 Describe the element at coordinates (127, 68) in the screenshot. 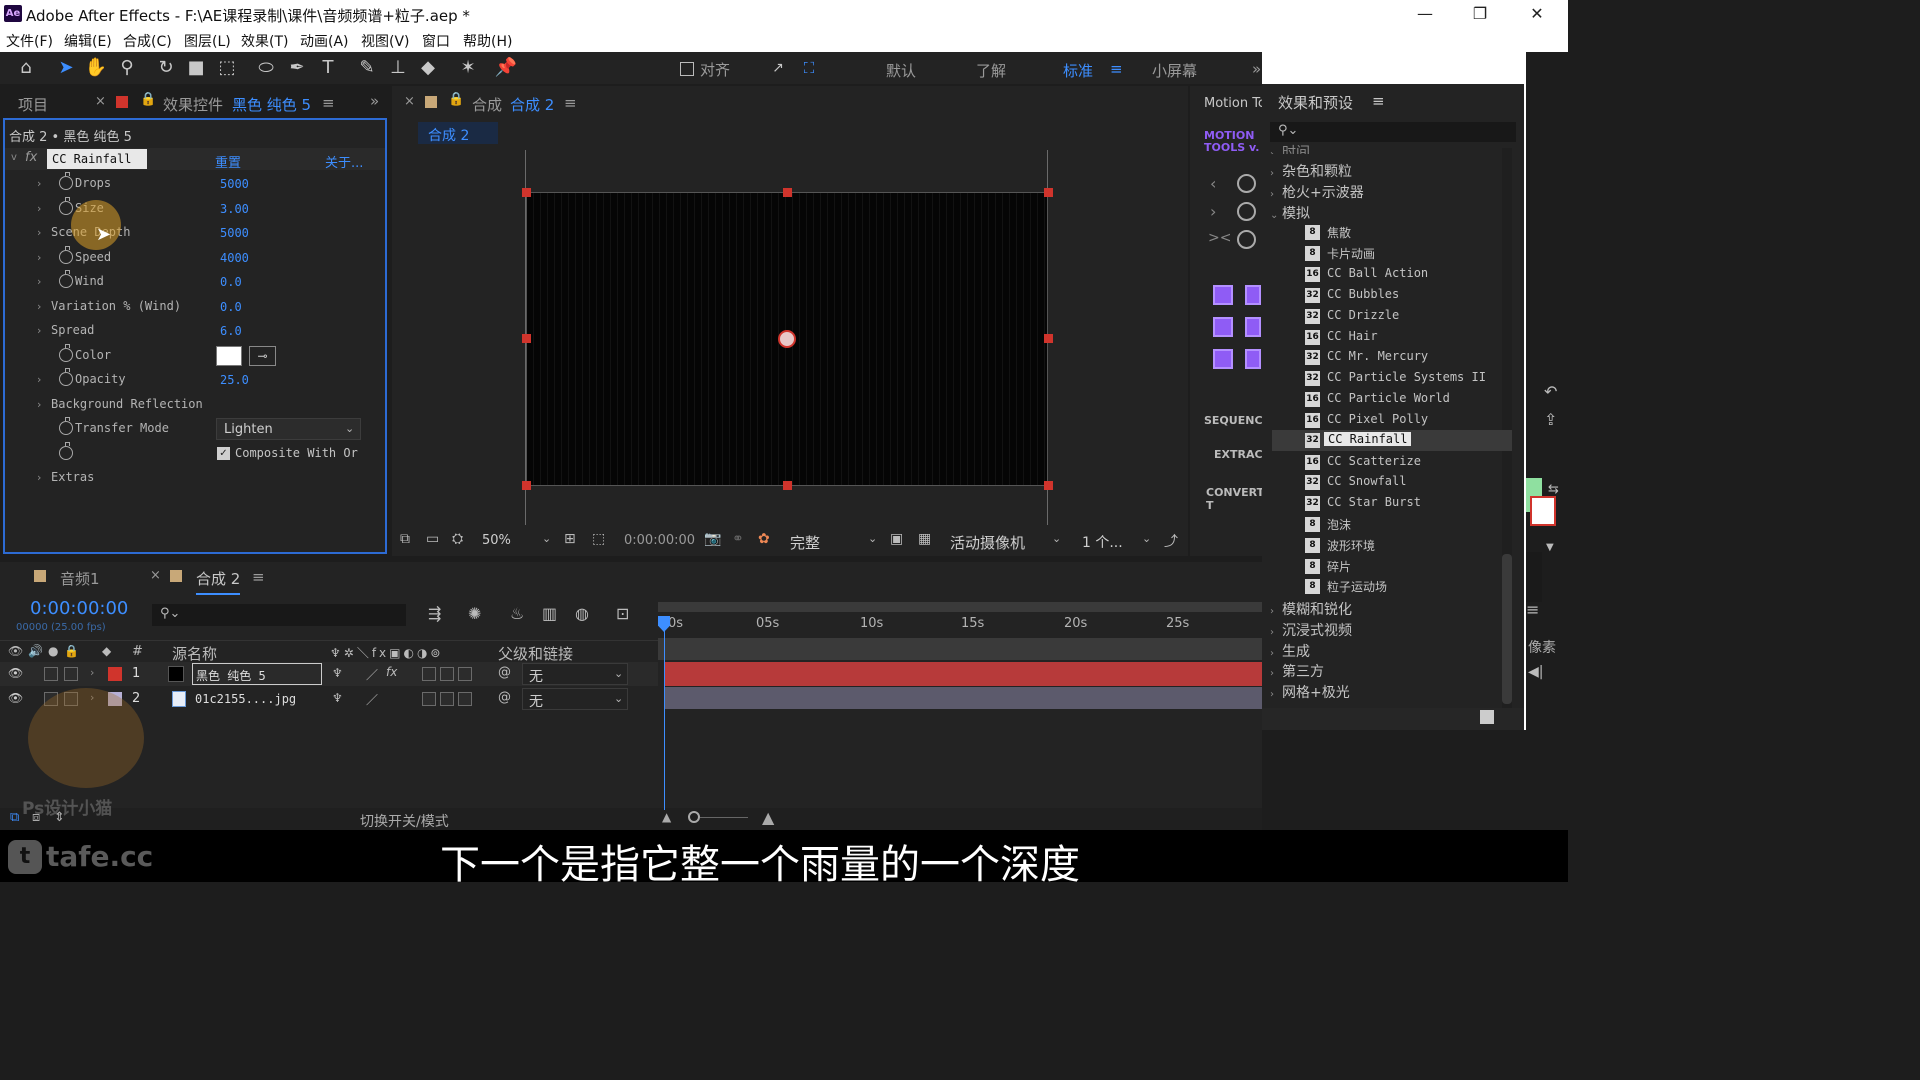

I see `zoom-tool-icon: ⚲` at that location.